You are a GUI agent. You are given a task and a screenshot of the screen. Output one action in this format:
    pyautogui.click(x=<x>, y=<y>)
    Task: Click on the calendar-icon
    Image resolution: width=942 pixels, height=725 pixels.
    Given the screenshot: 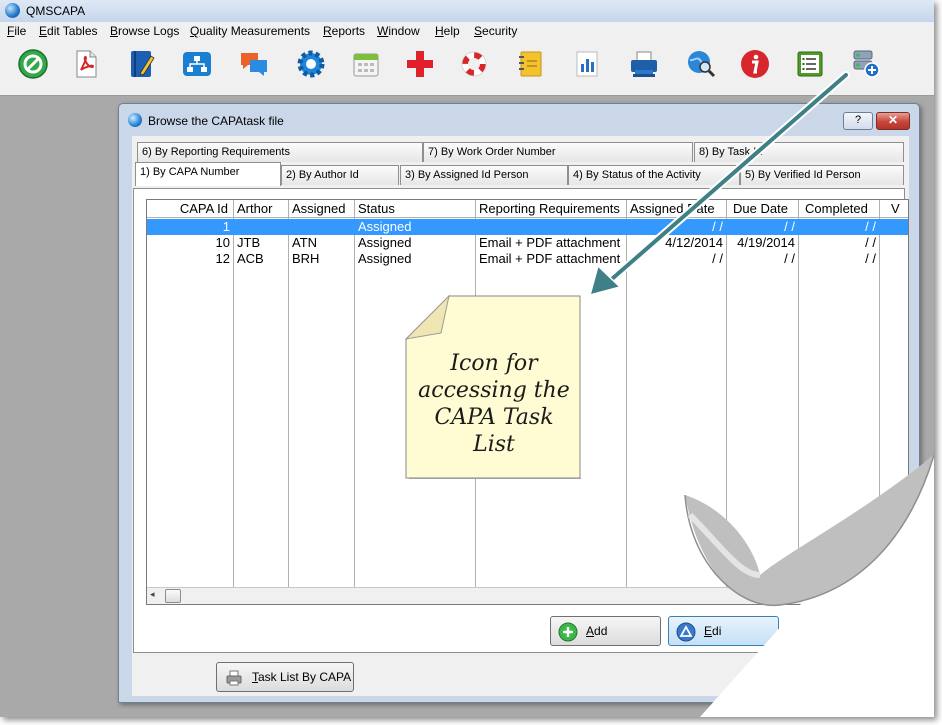 What is the action you would take?
    pyautogui.click(x=366, y=64)
    